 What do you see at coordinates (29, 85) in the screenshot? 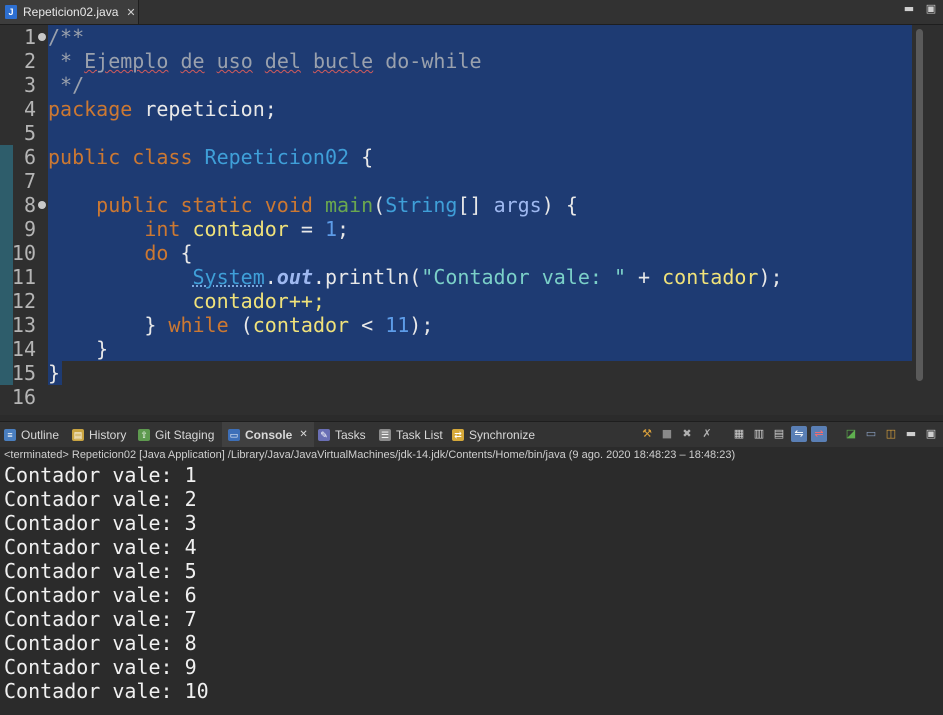
I see `line-number: 3` at bounding box center [29, 85].